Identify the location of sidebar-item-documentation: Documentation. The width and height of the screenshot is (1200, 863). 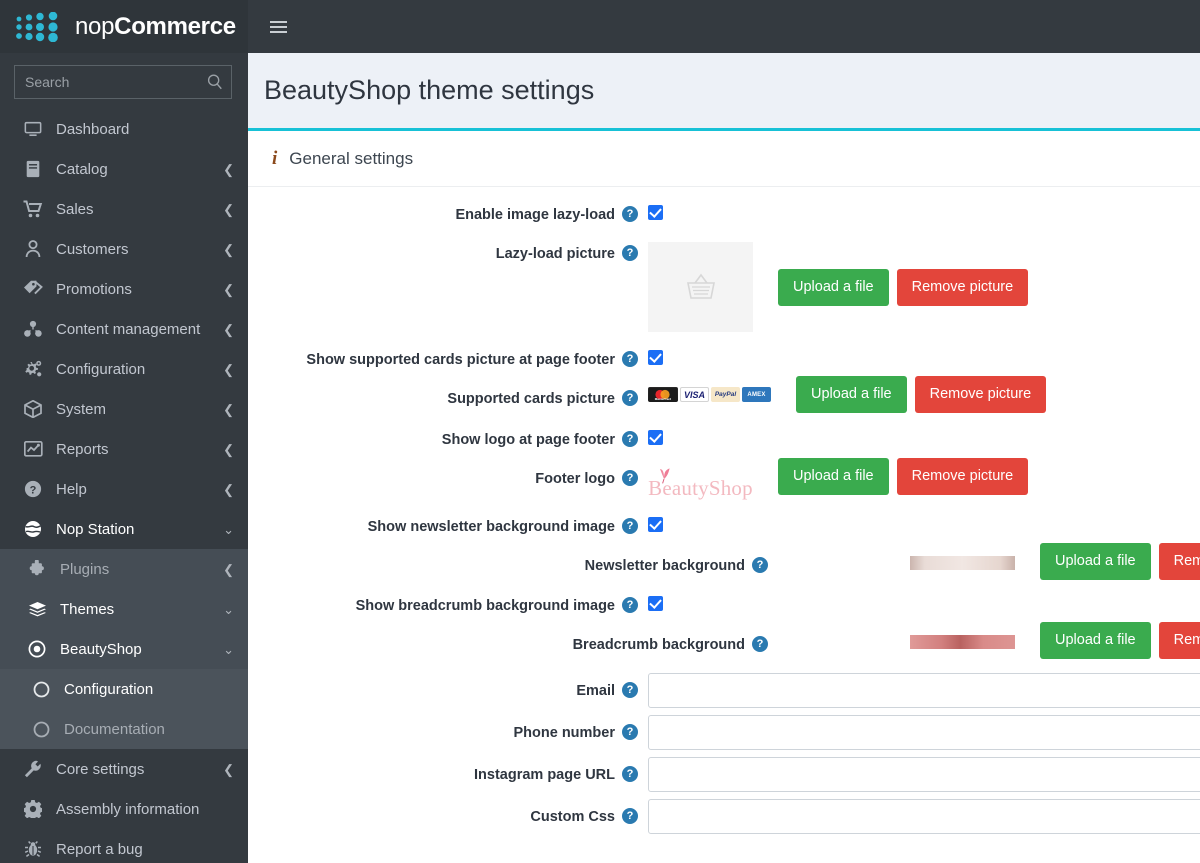
(124, 729).